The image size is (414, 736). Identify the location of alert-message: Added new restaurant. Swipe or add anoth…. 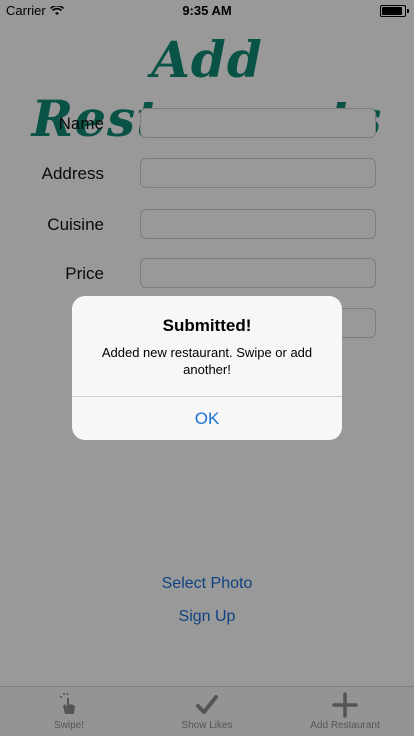
(207, 361).